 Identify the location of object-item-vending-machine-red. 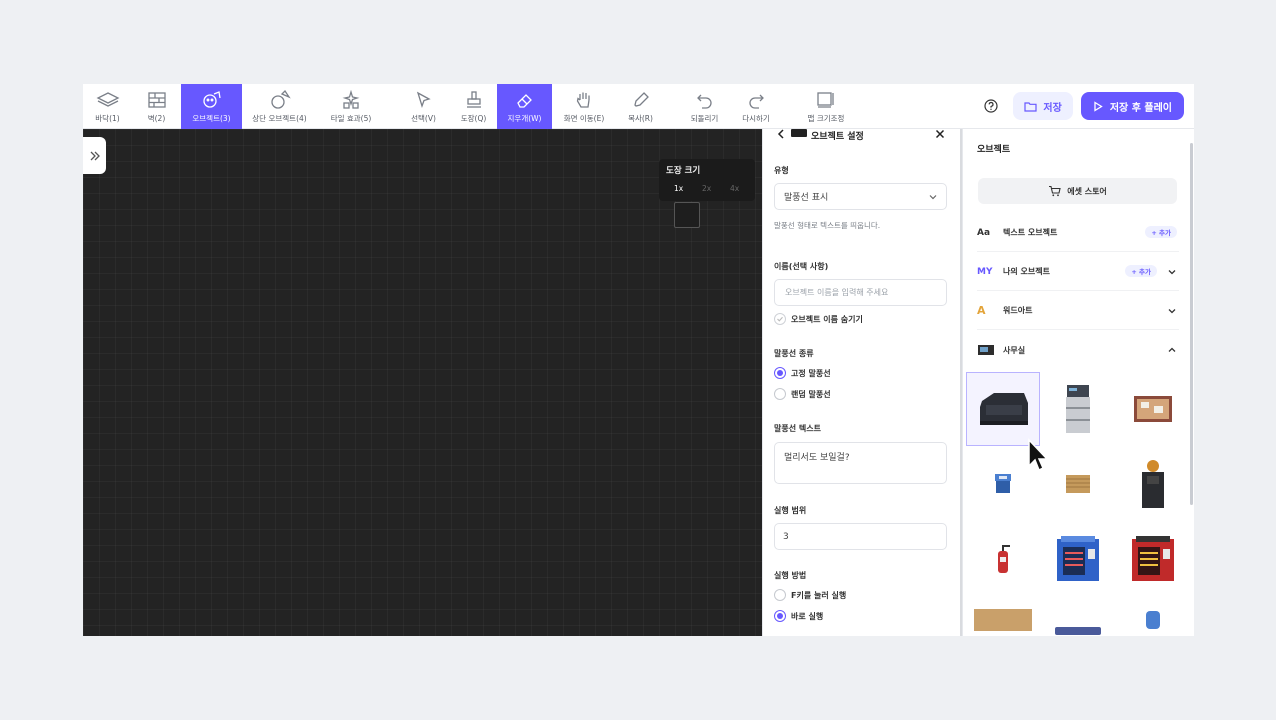
(1153, 559).